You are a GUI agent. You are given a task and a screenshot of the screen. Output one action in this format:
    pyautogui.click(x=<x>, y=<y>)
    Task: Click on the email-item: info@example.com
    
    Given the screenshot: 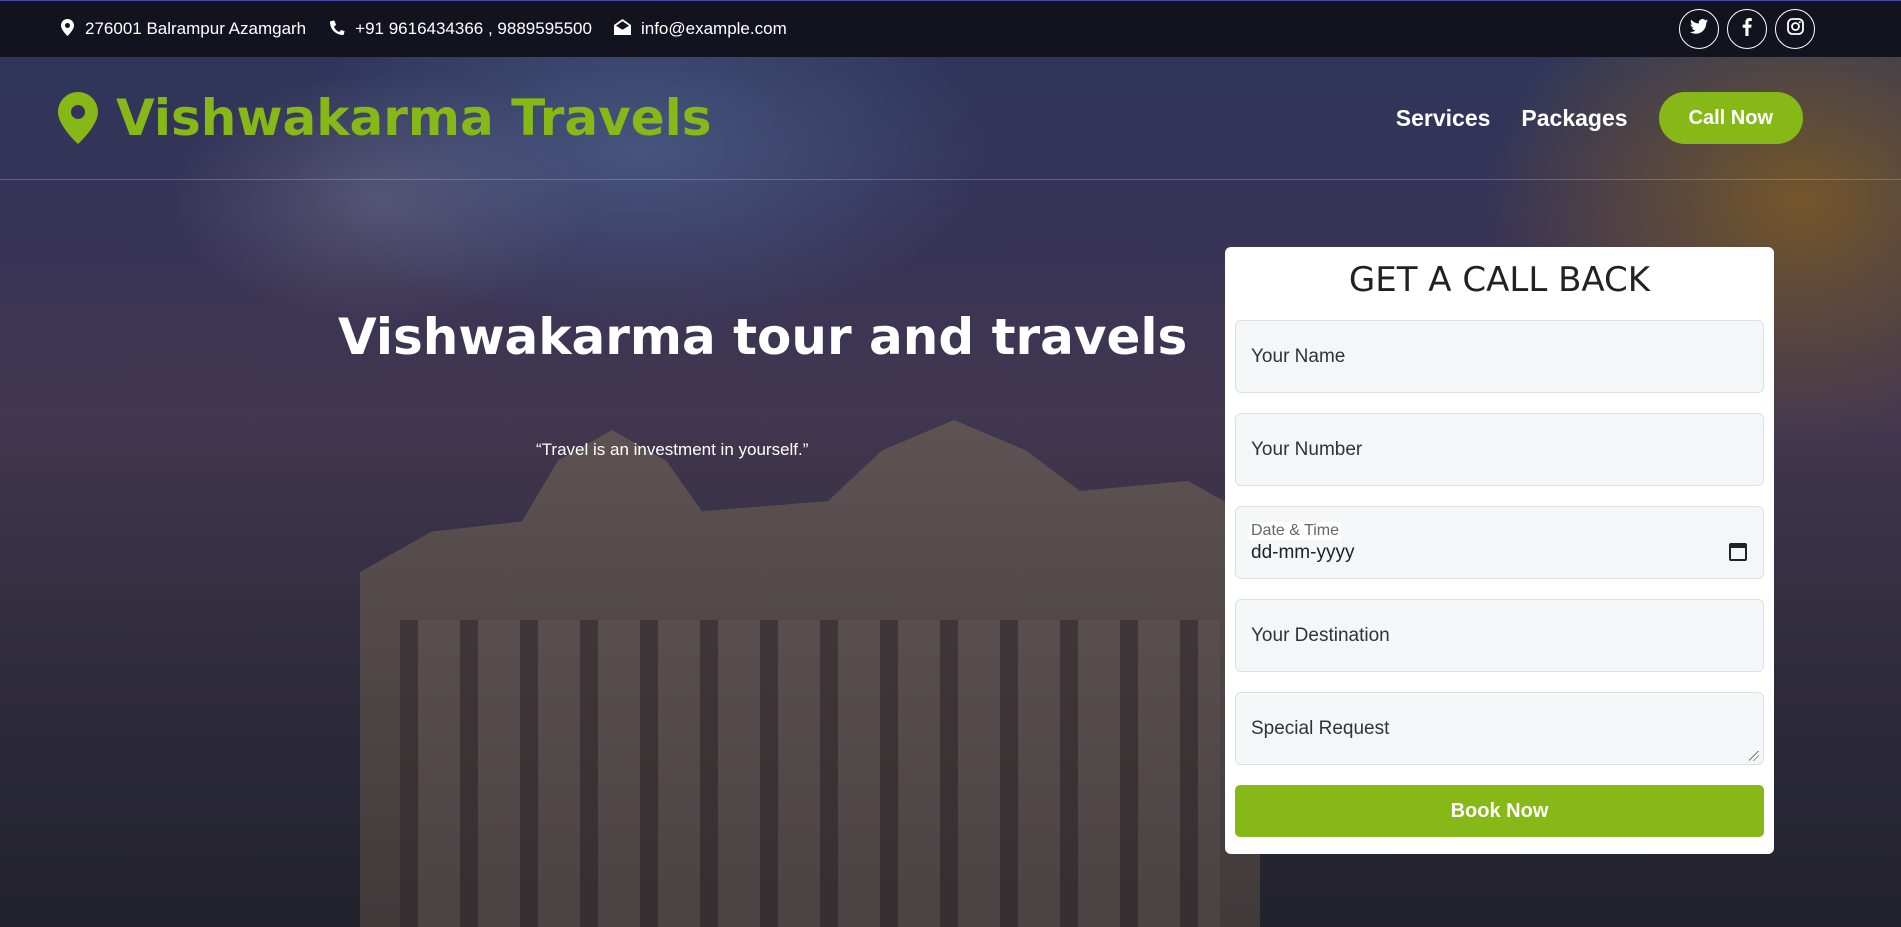 What is the action you would take?
    pyautogui.click(x=700, y=29)
    